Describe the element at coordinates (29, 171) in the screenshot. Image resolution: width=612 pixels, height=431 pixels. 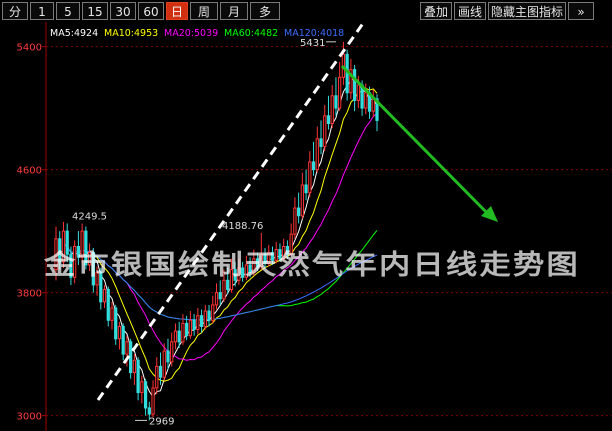
I see `tick-label-4600: 4600` at that location.